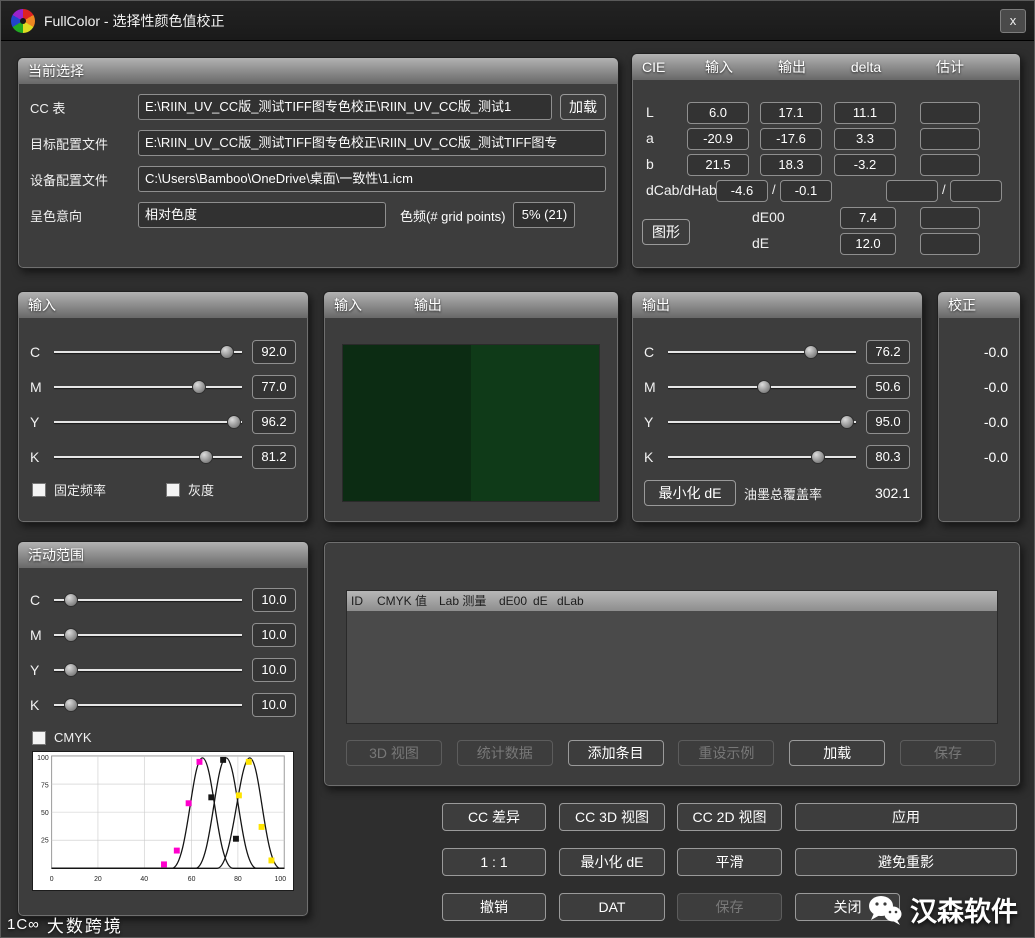 The width and height of the screenshot is (1035, 938). Describe the element at coordinates (729, 907) in the screenshot. I see `save-button: 保存` at that location.